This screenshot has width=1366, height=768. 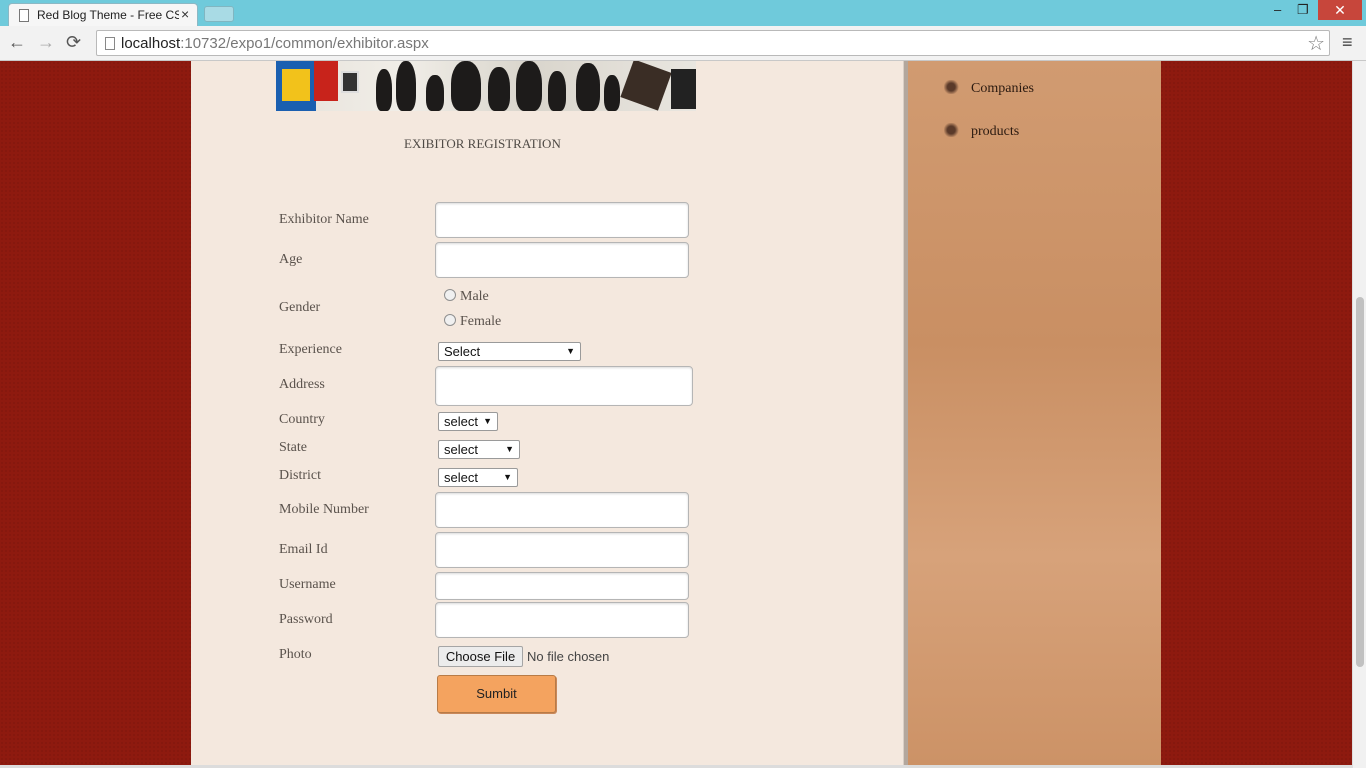 What do you see at coordinates (300, 307) in the screenshot?
I see `gender-label: Gender` at bounding box center [300, 307].